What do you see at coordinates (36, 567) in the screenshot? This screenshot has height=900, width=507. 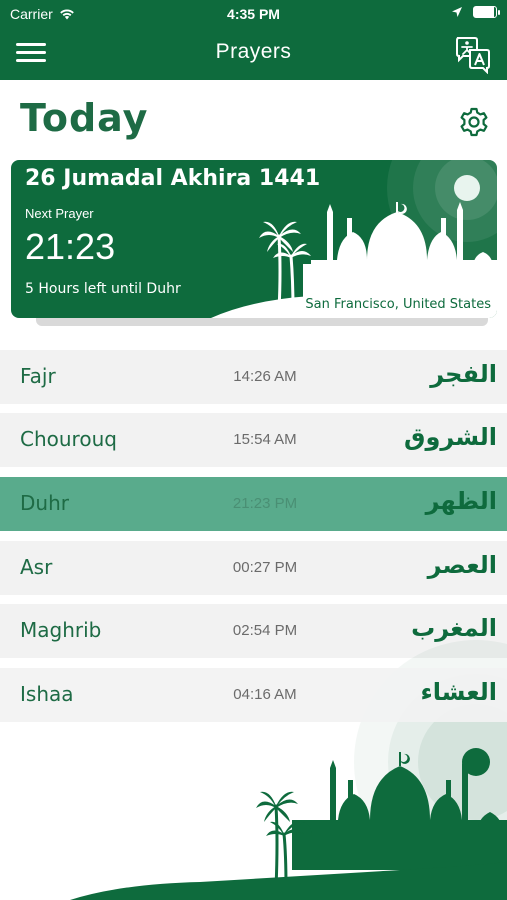 I see `prayer-name: Asr` at bounding box center [36, 567].